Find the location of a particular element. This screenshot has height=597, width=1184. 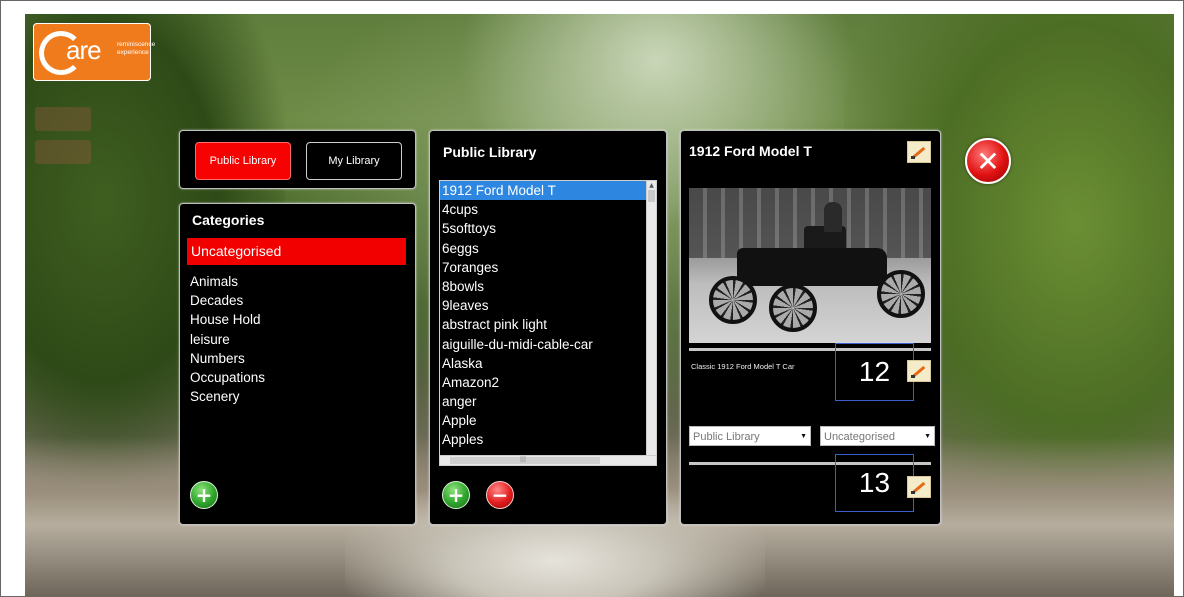

care-logo: are reminiscence experience is located at coordinates (94, 52).